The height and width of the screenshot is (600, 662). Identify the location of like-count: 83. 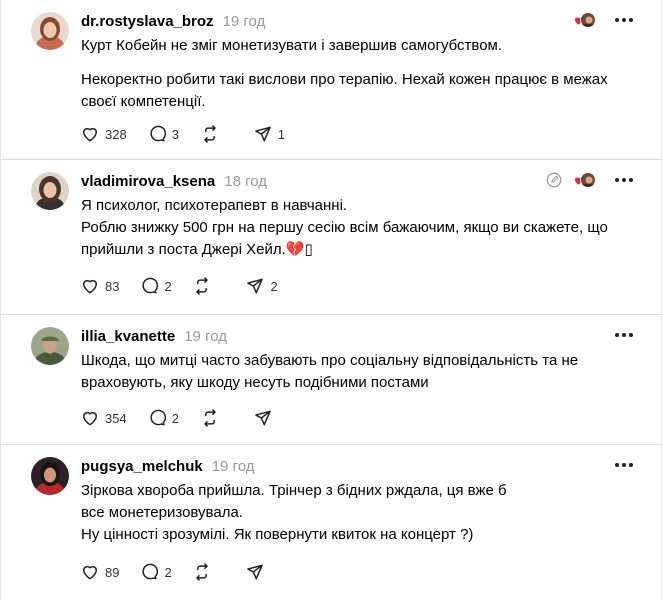
(112, 286).